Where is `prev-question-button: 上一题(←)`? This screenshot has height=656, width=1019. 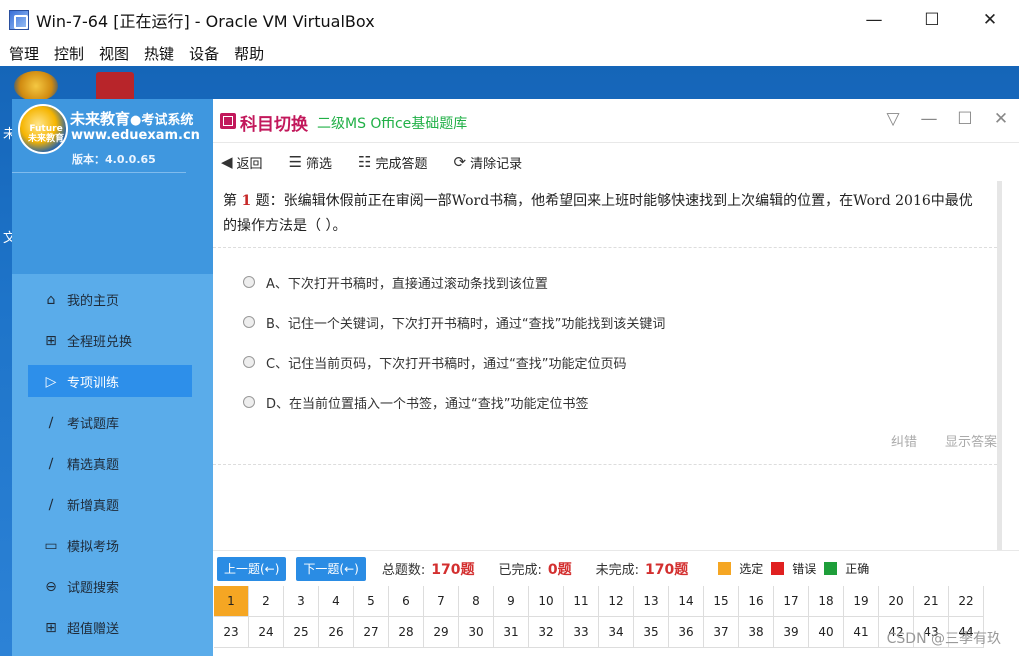
prev-question-button: 上一题(←) is located at coordinates (252, 568).